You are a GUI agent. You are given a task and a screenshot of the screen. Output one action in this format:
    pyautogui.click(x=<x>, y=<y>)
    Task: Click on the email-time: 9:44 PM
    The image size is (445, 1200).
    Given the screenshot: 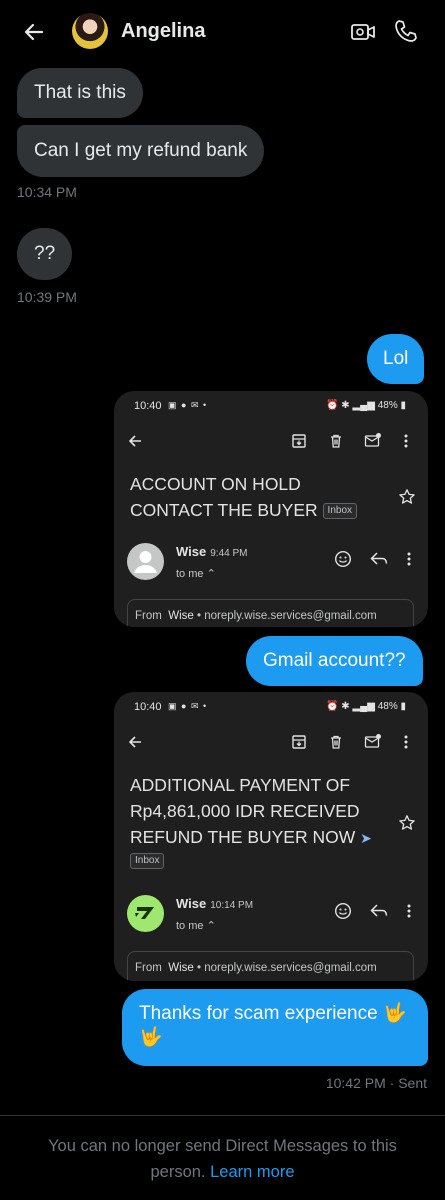 What is the action you would take?
    pyautogui.click(x=229, y=553)
    